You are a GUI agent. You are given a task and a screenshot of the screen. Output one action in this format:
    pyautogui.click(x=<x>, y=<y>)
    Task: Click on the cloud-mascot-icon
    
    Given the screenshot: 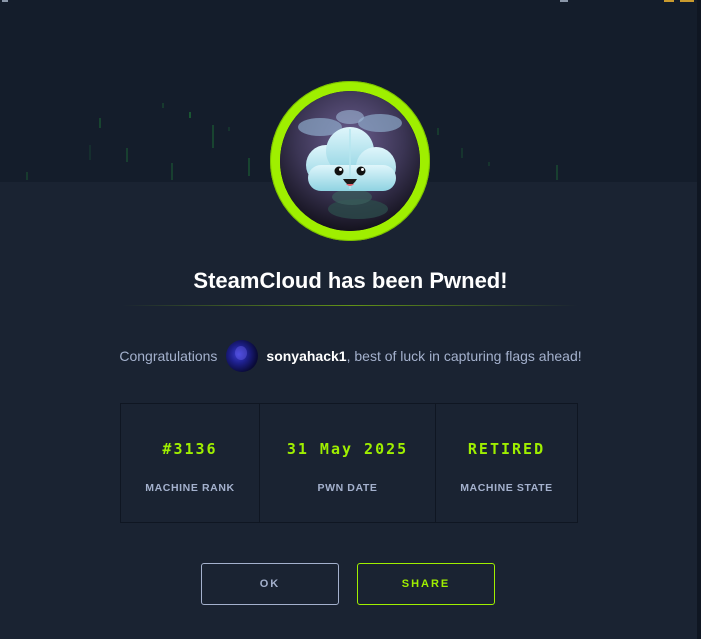 What is the action you would take?
    pyautogui.click(x=350, y=161)
    